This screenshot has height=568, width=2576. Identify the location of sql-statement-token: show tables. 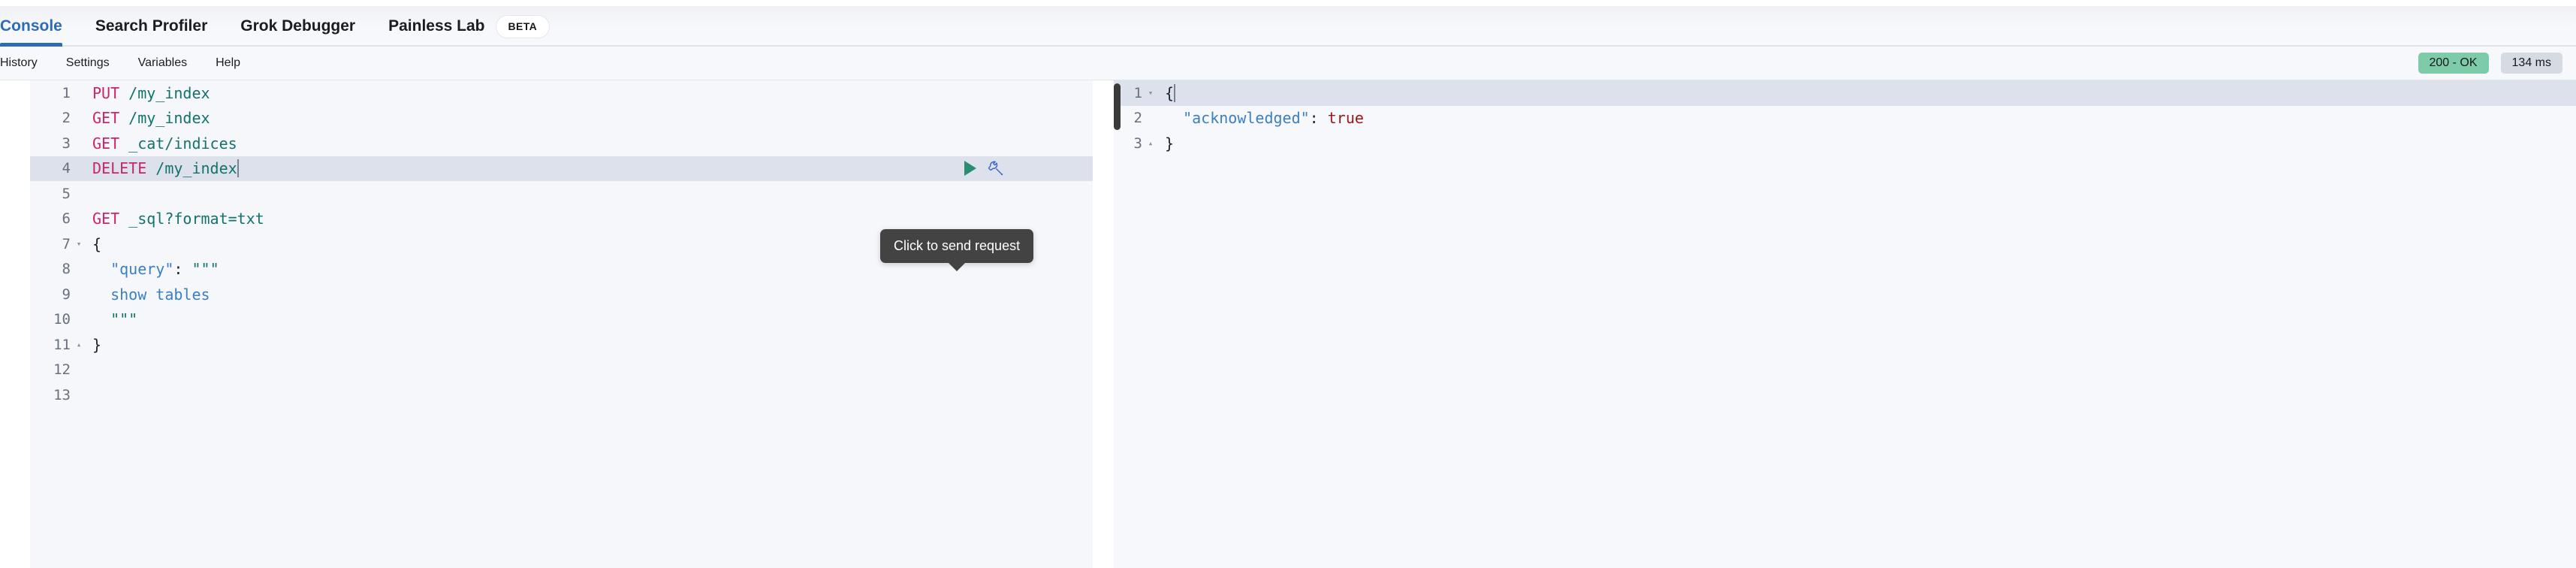
(160, 294).